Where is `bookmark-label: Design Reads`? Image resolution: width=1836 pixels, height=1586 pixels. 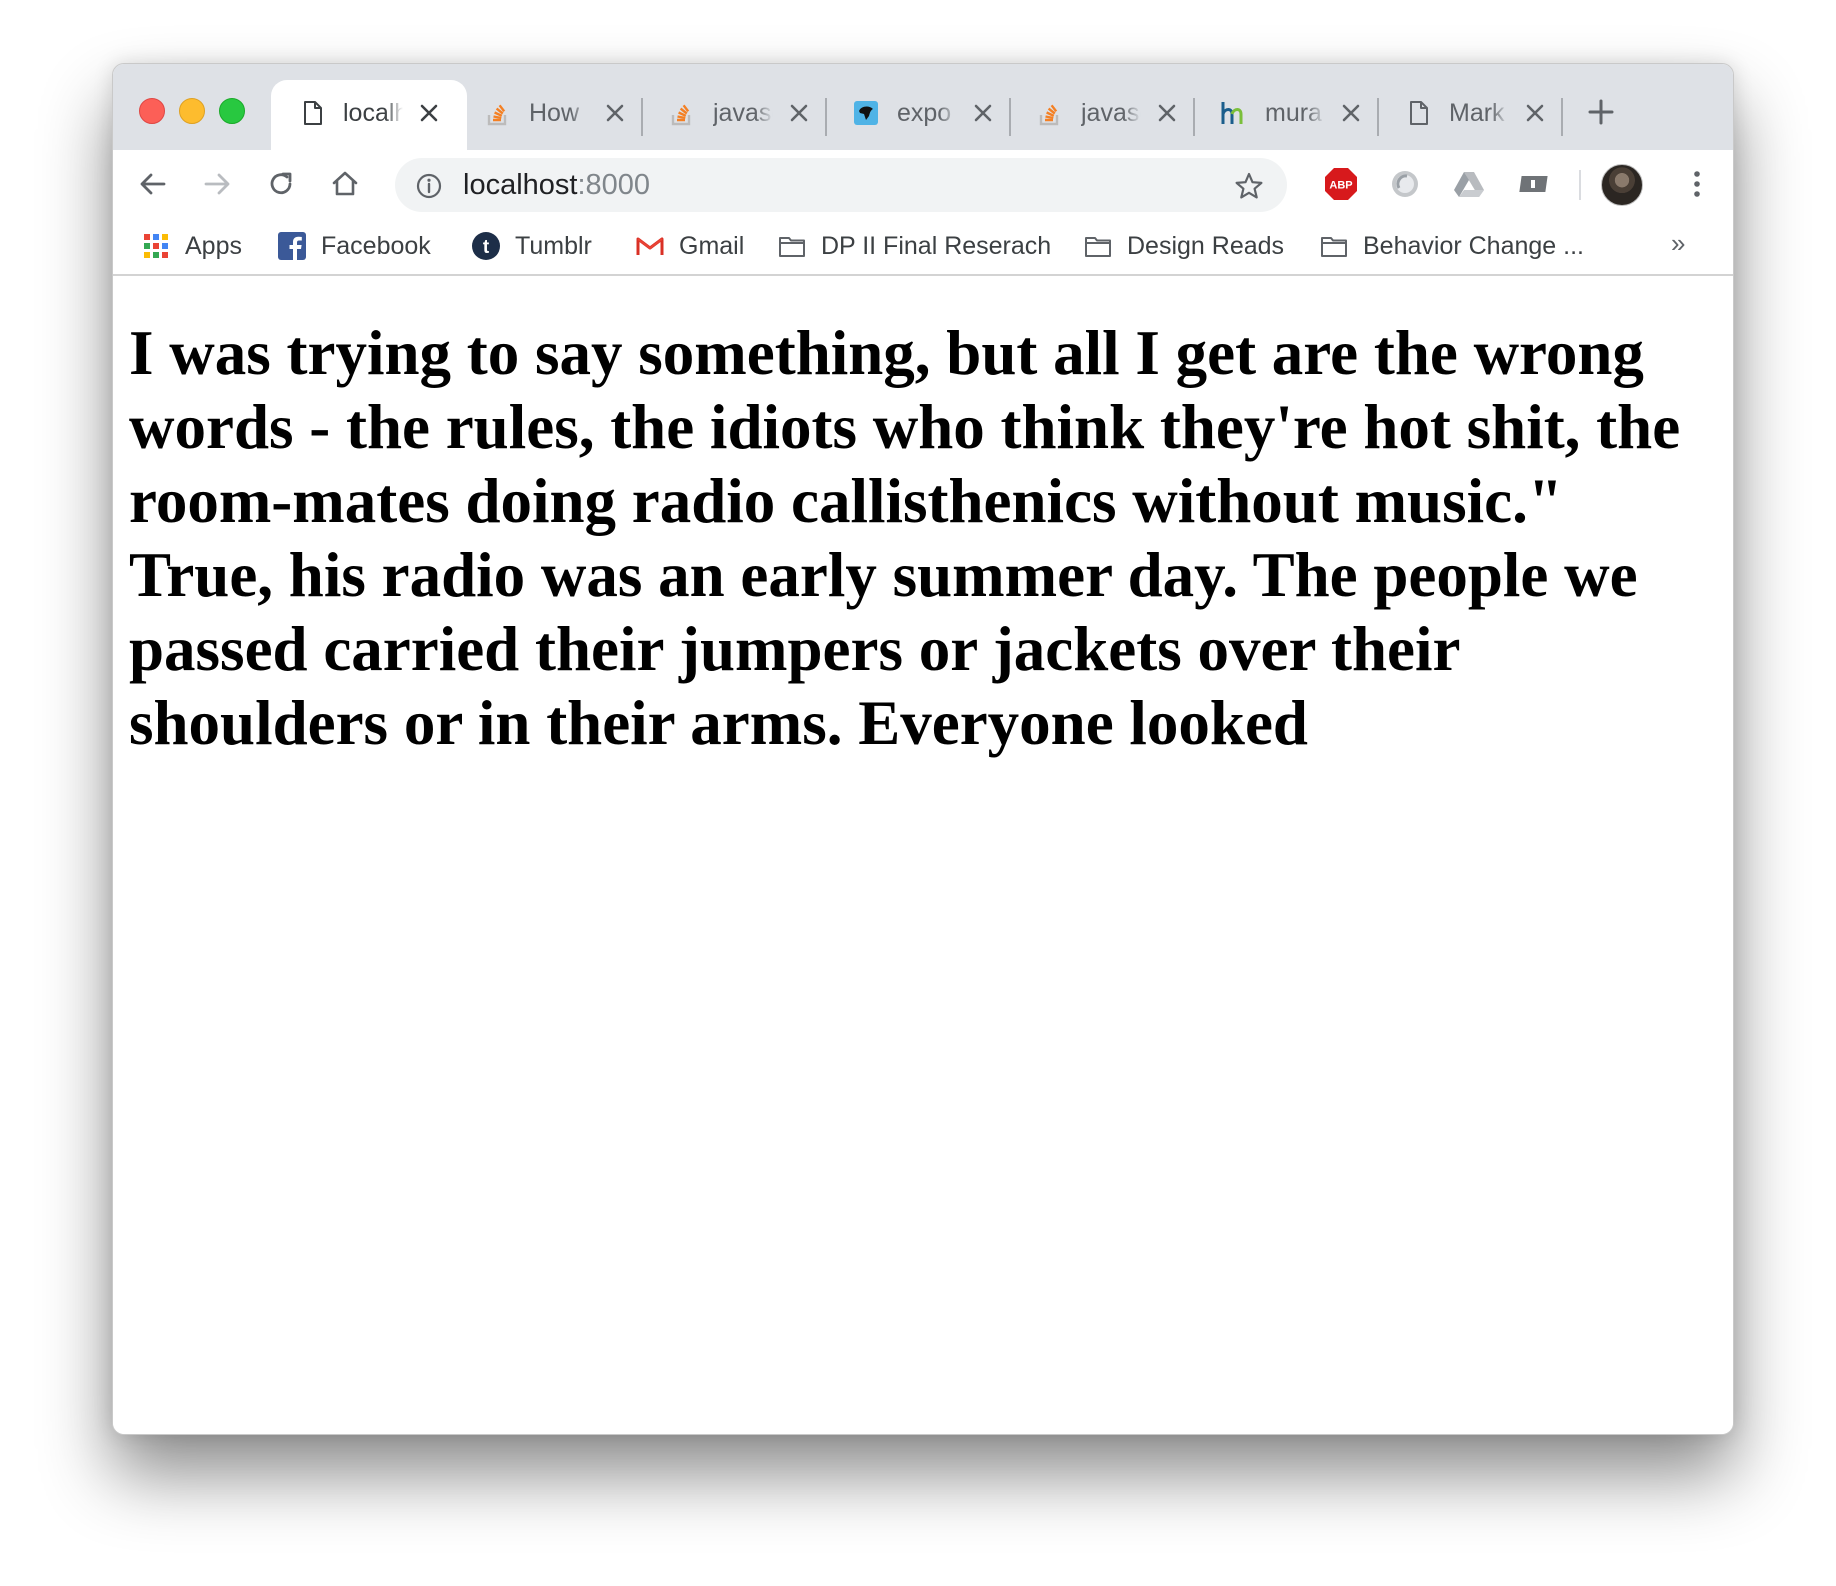
bookmark-label: Design Reads is located at coordinates (1206, 245).